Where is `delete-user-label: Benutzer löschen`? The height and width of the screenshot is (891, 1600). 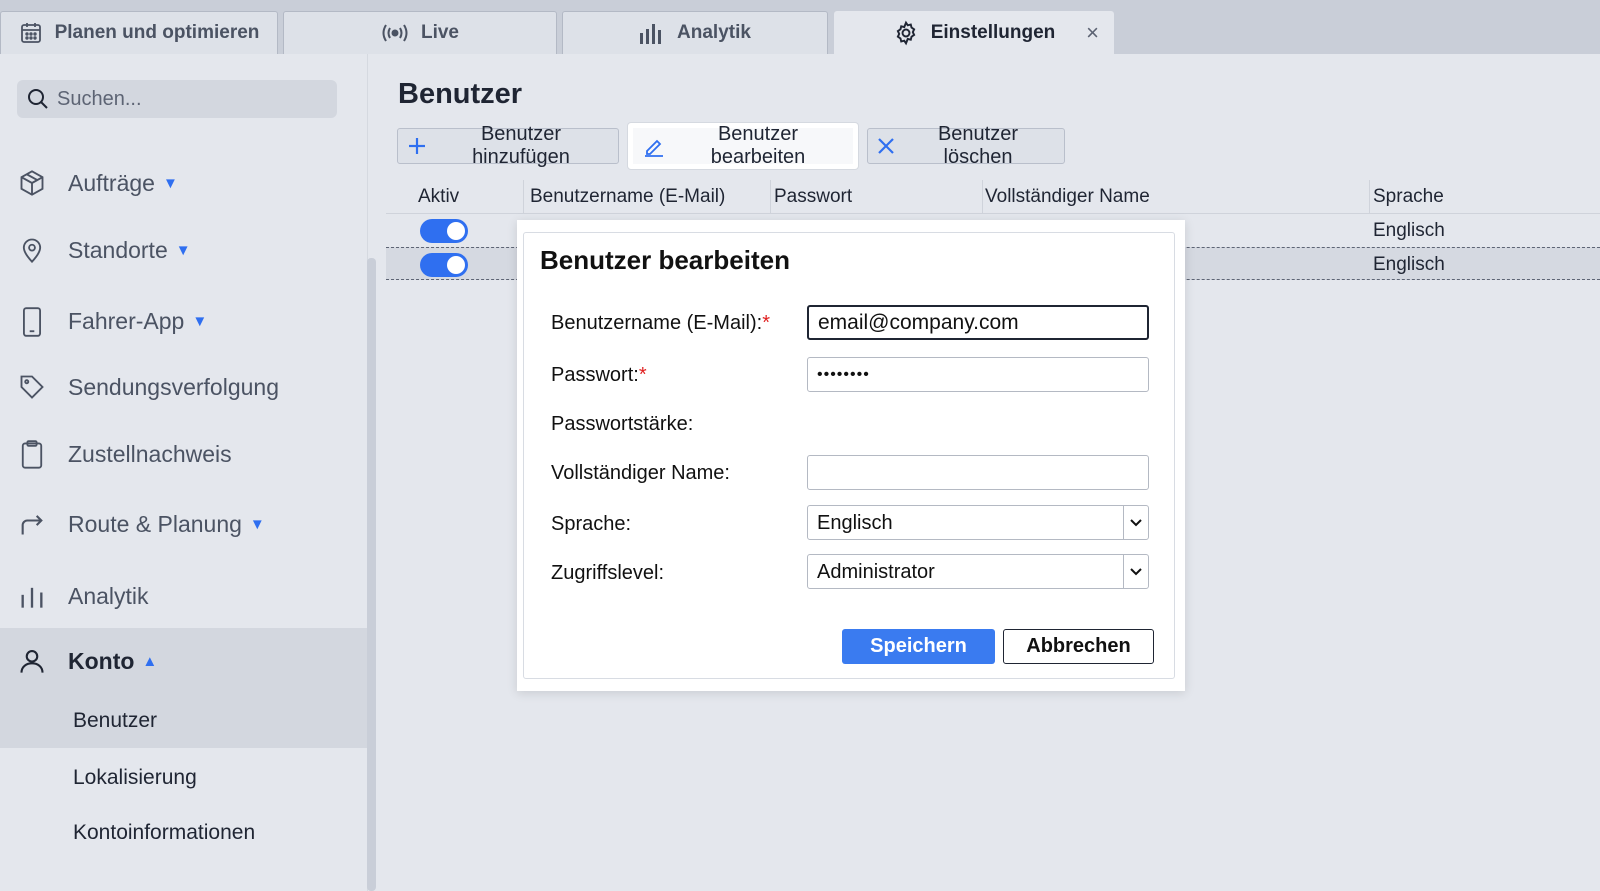
delete-user-label: Benutzer löschen is located at coordinates (978, 145).